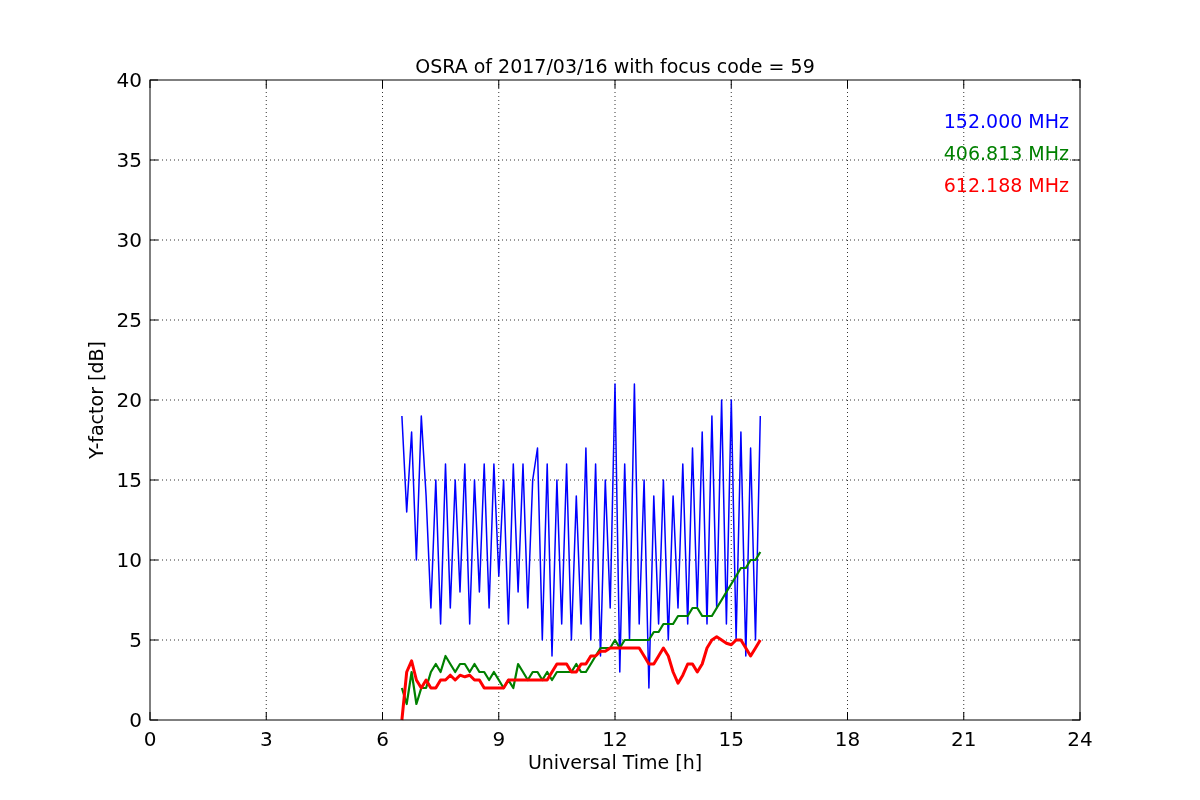 This screenshot has height=800, width=1200. Describe the element at coordinates (129, 80) in the screenshot. I see `tick-label: 40` at that location.